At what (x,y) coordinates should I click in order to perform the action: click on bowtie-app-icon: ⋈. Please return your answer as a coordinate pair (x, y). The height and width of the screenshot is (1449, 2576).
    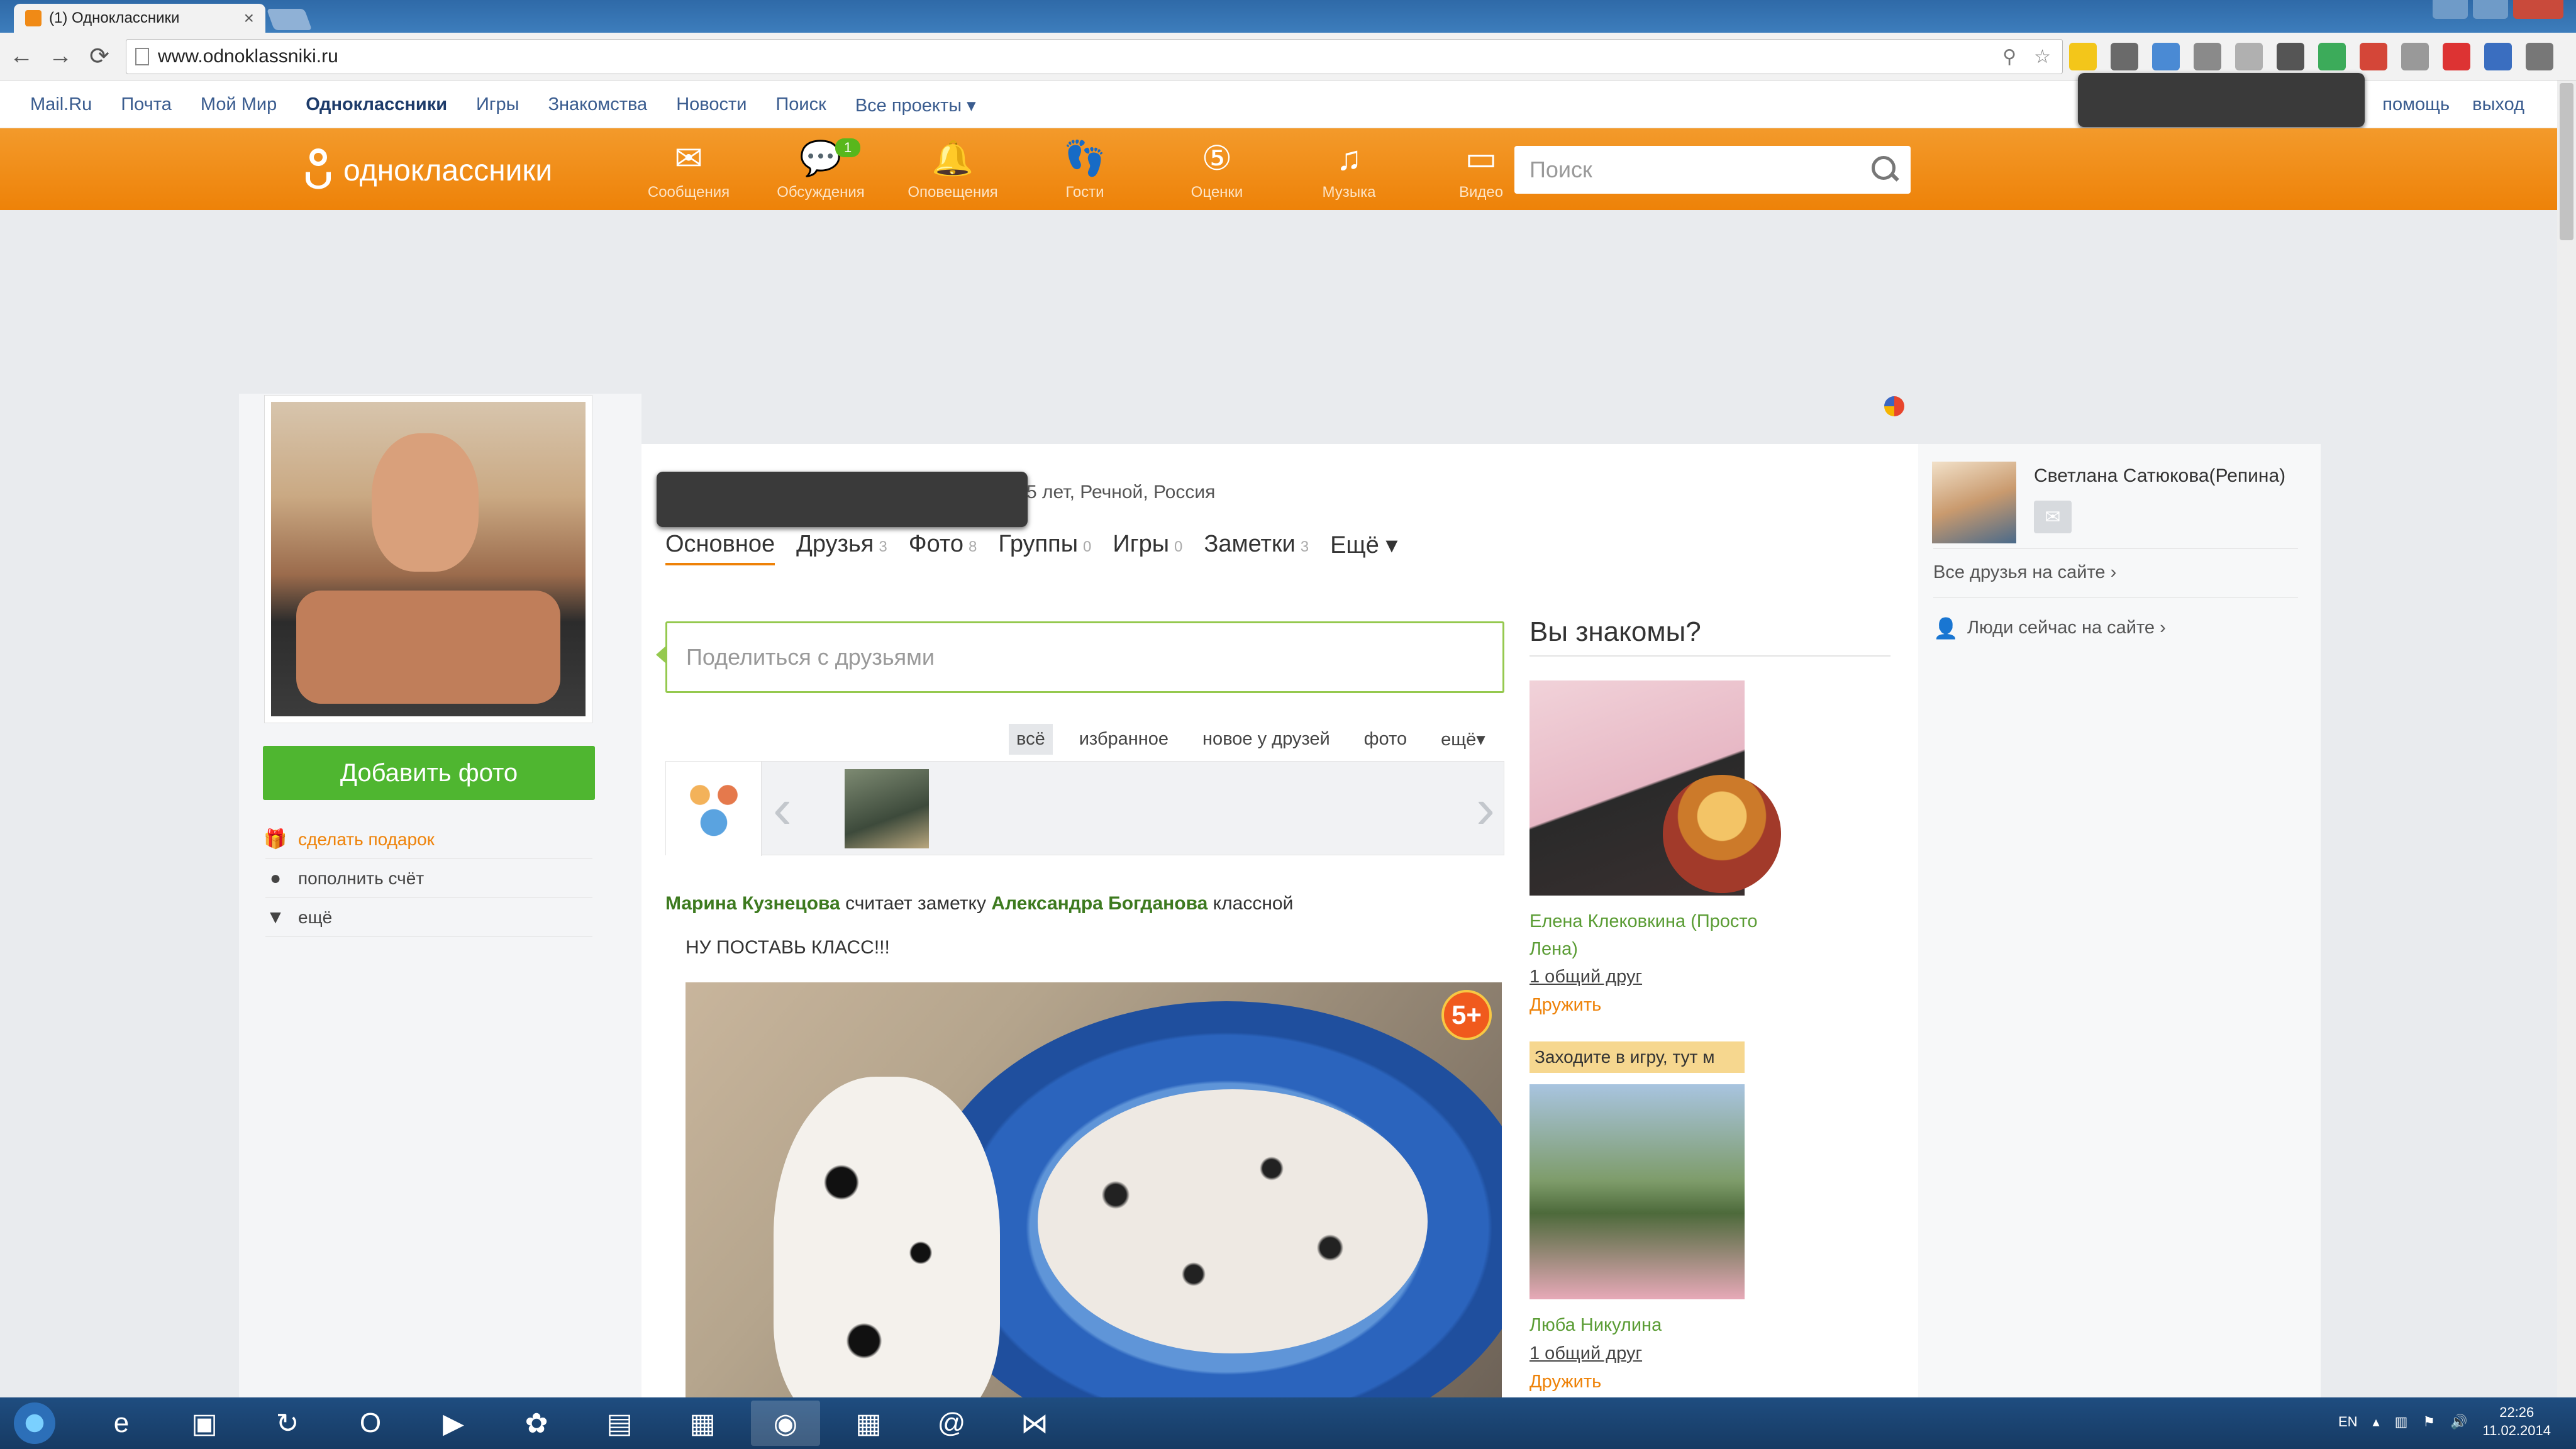
    Looking at the image, I should click on (1034, 1423).